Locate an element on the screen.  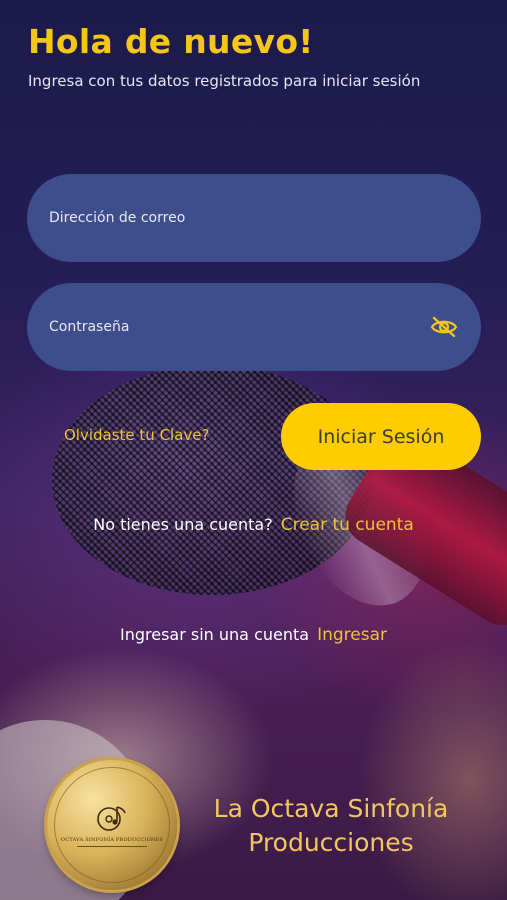
email-input is located at coordinates (254, 218).